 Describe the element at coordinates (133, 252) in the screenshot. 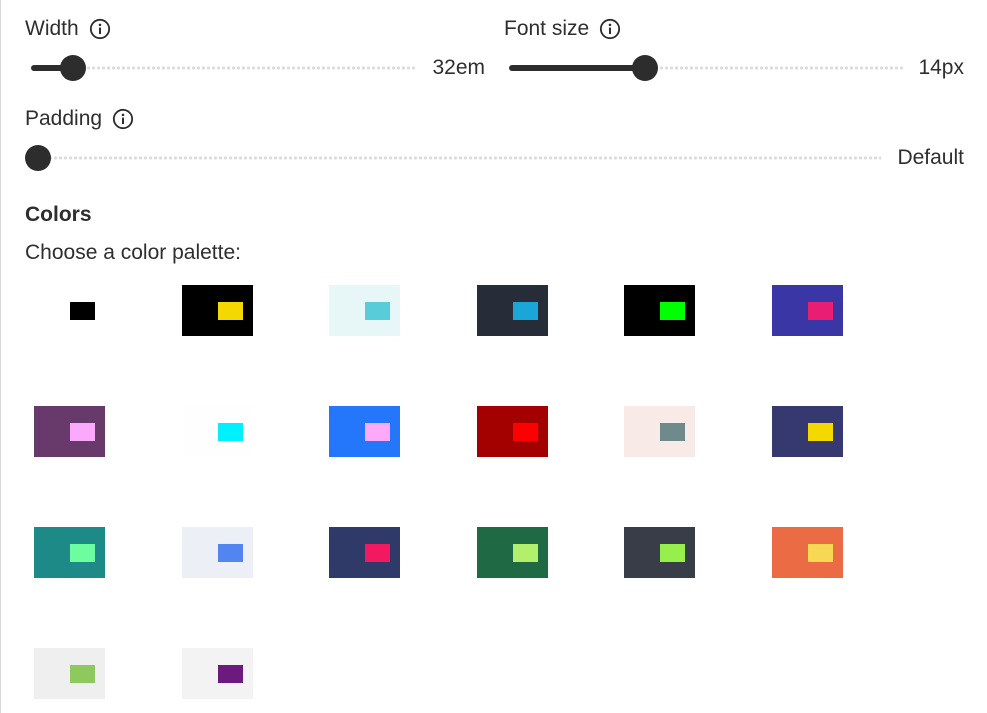

I see `palette-prompt: Choose a color palette:` at that location.